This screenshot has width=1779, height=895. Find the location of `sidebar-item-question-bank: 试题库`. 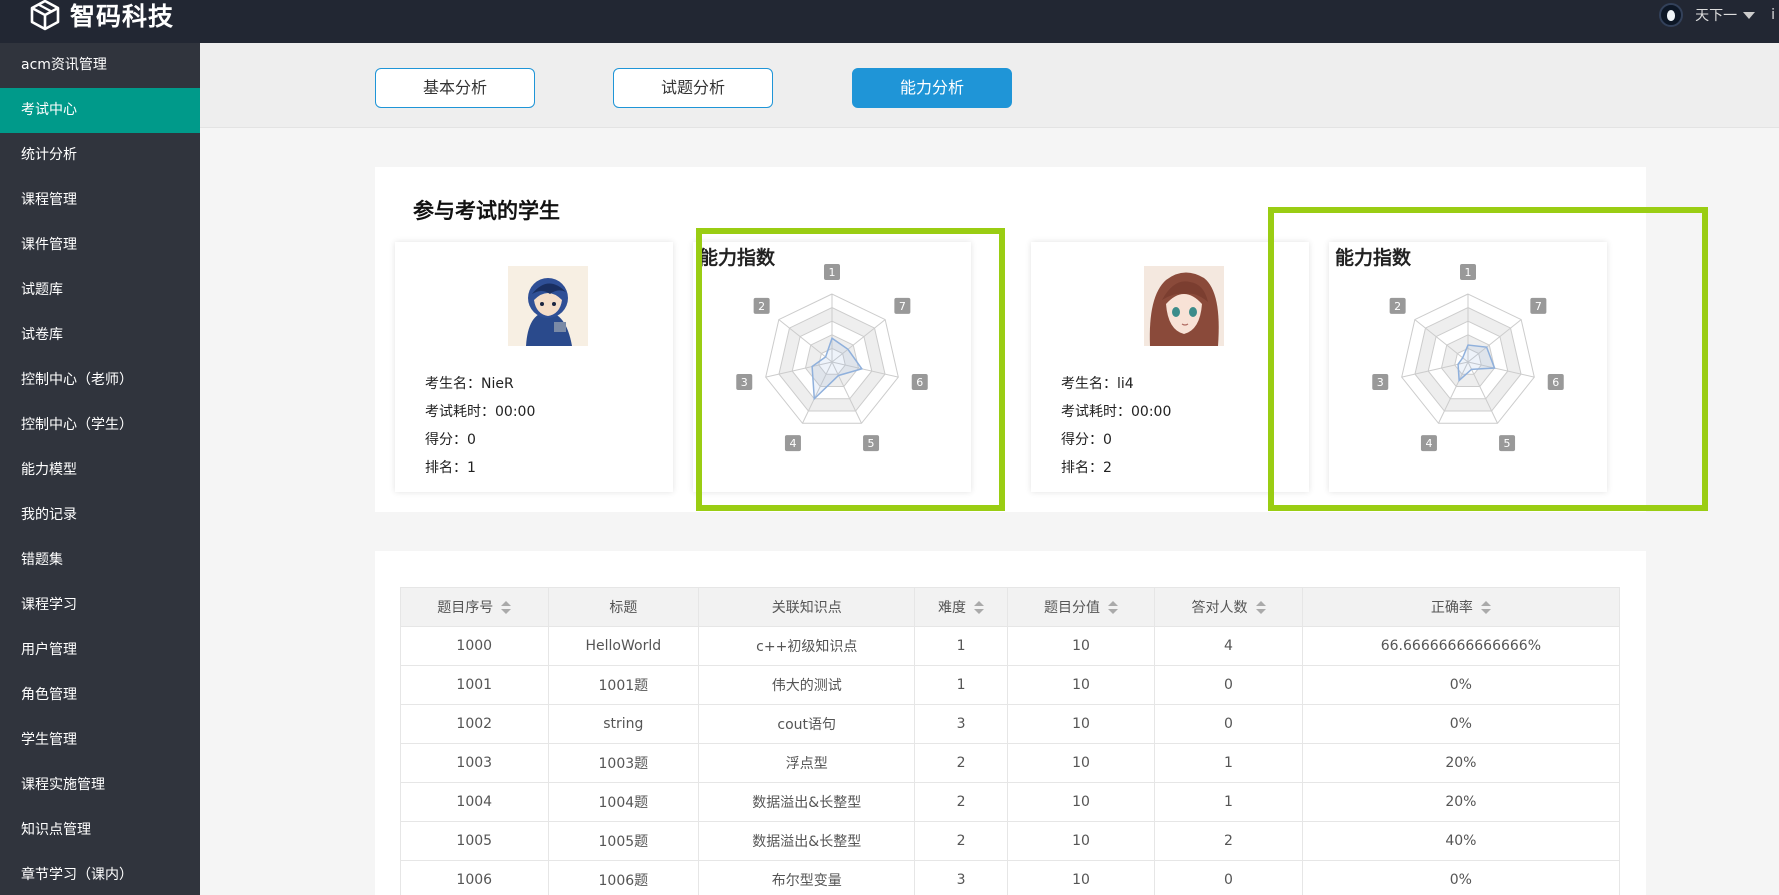

sidebar-item-question-bank: 试题库 is located at coordinates (100, 290).